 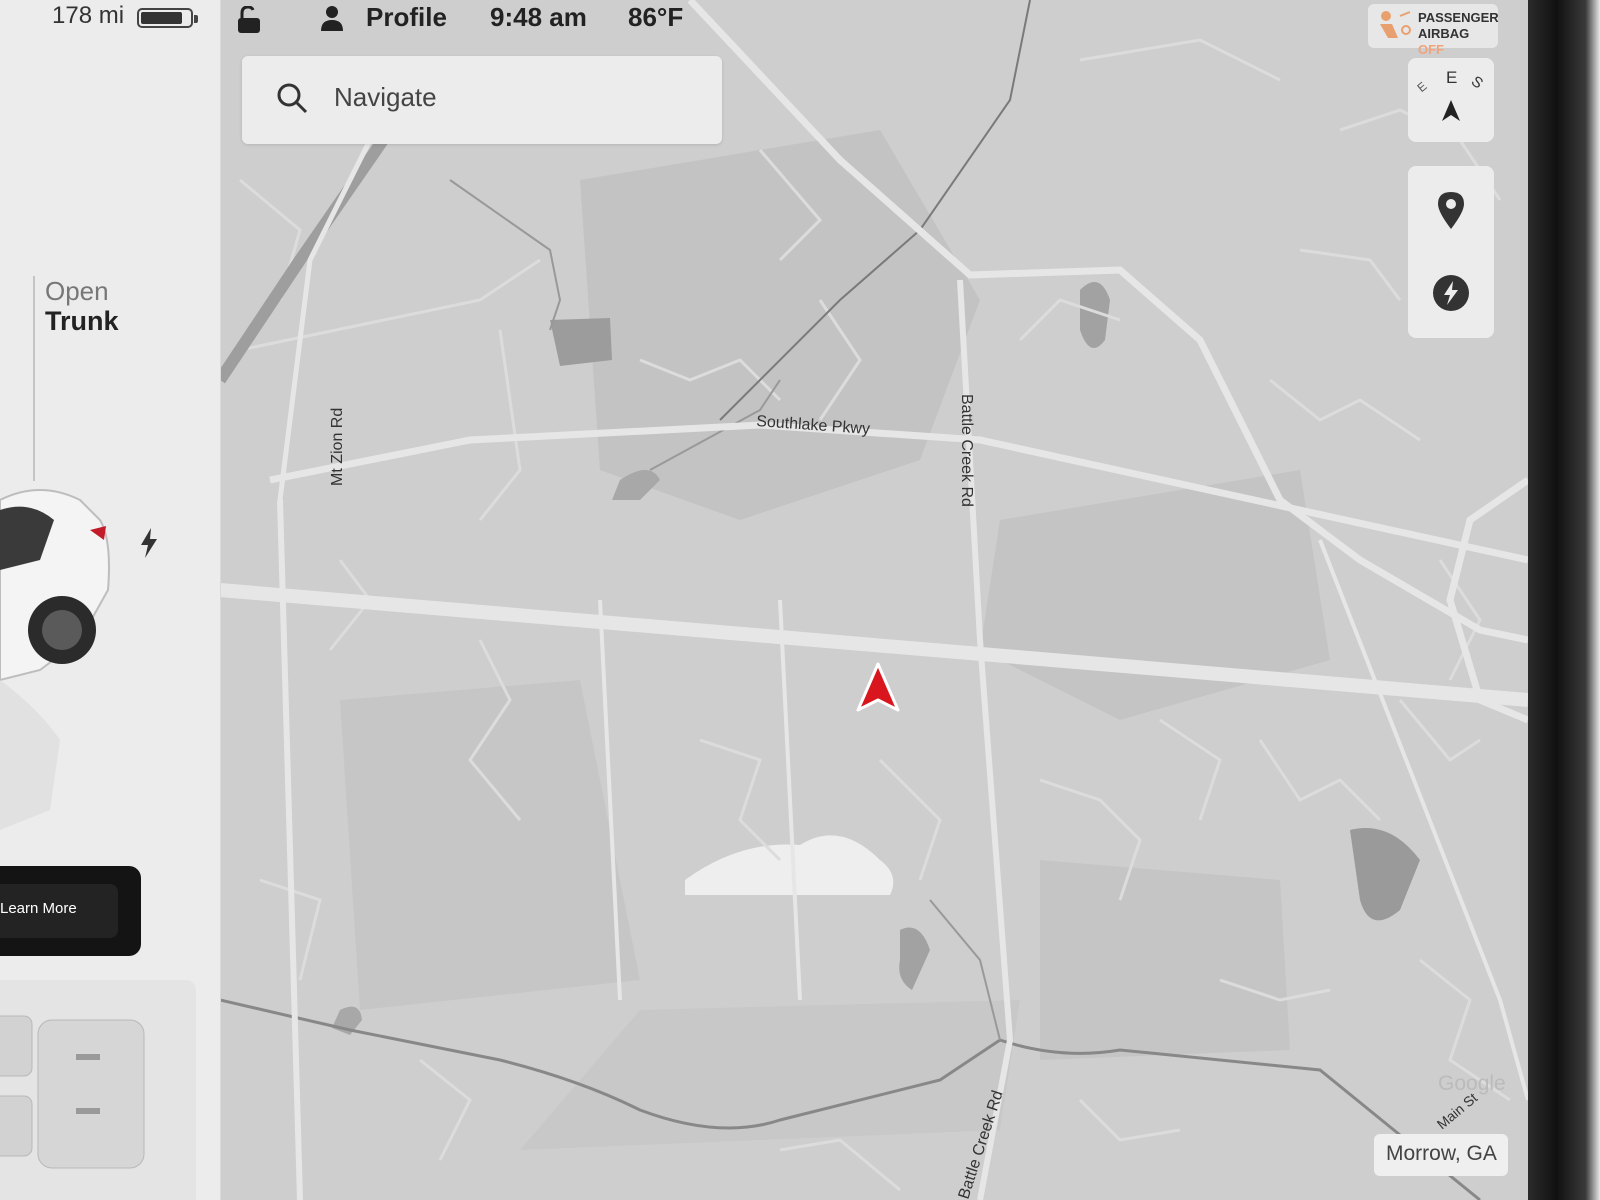 What do you see at coordinates (1444, 33) in the screenshot?
I see `airbag-line2-prefix: AIRBAG` at bounding box center [1444, 33].